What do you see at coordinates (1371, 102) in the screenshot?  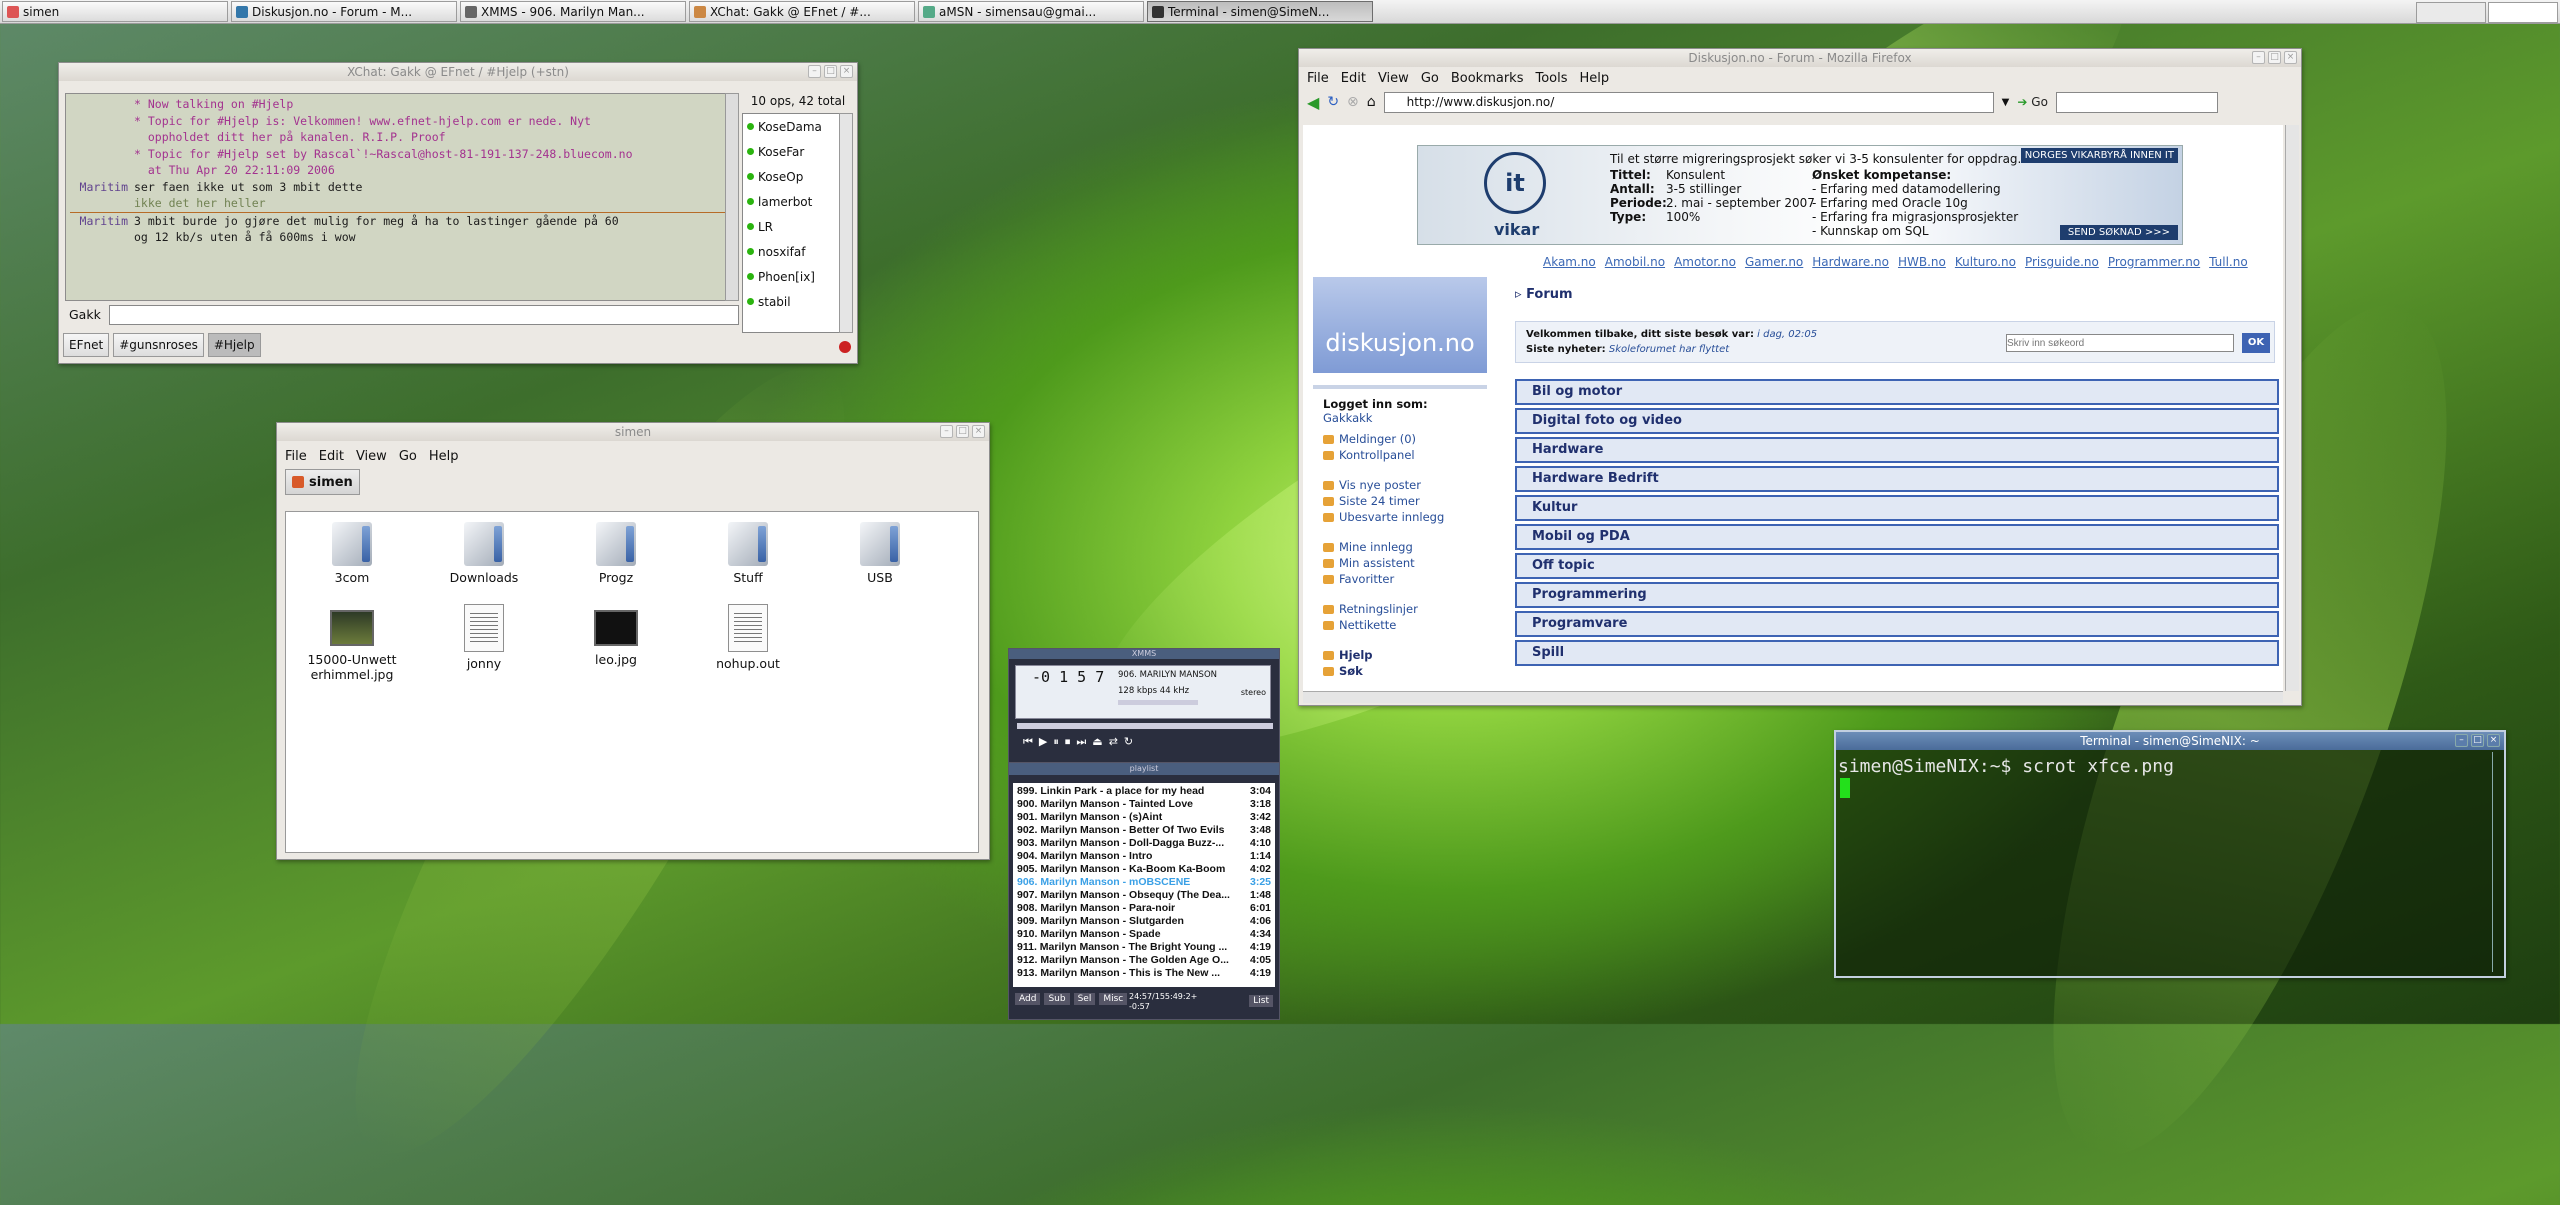 I see `home-icon: ⌂` at bounding box center [1371, 102].